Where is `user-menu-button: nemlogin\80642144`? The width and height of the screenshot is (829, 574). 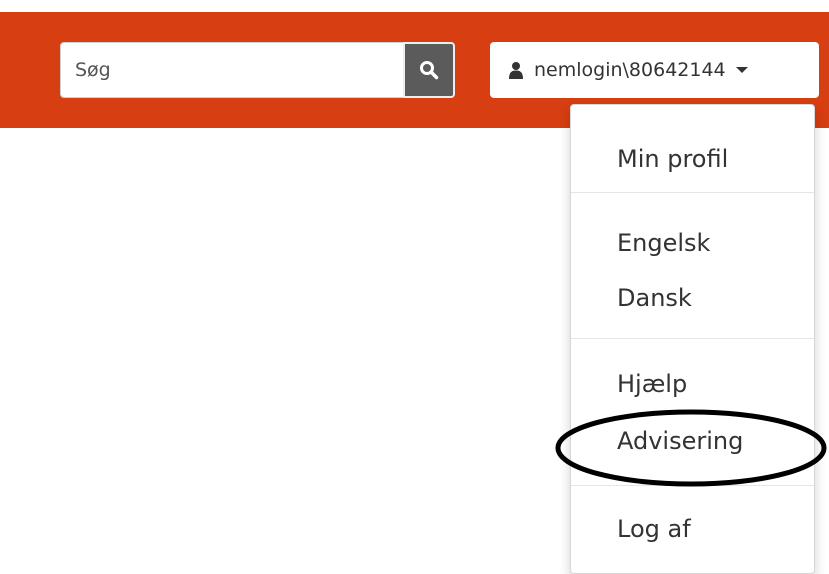
user-menu-button: nemlogin\80642144 is located at coordinates (654, 70).